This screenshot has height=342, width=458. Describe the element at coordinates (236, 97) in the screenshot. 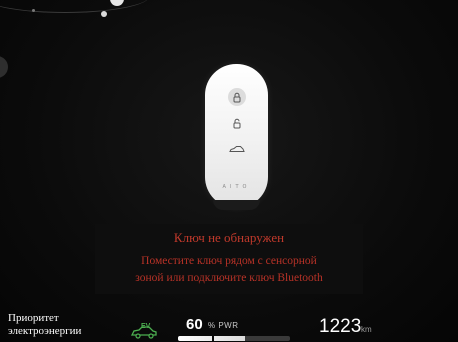

I see `lock-icon` at that location.